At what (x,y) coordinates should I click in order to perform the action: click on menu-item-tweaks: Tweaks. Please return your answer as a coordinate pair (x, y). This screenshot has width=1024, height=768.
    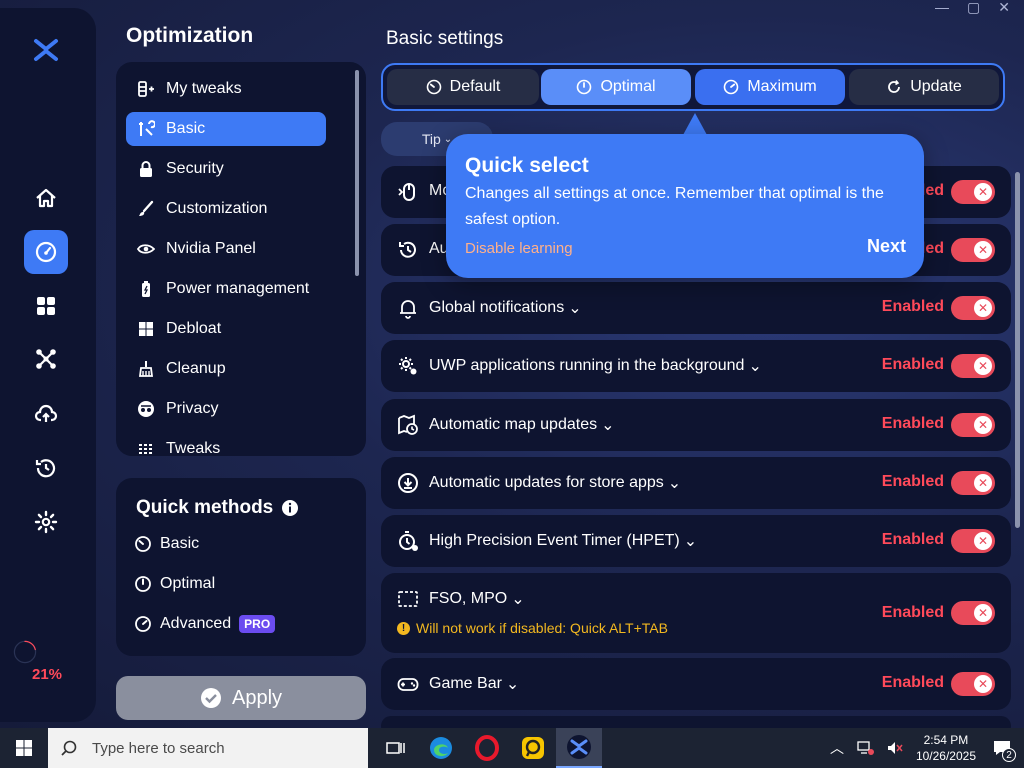
    Looking at the image, I should click on (226, 444).